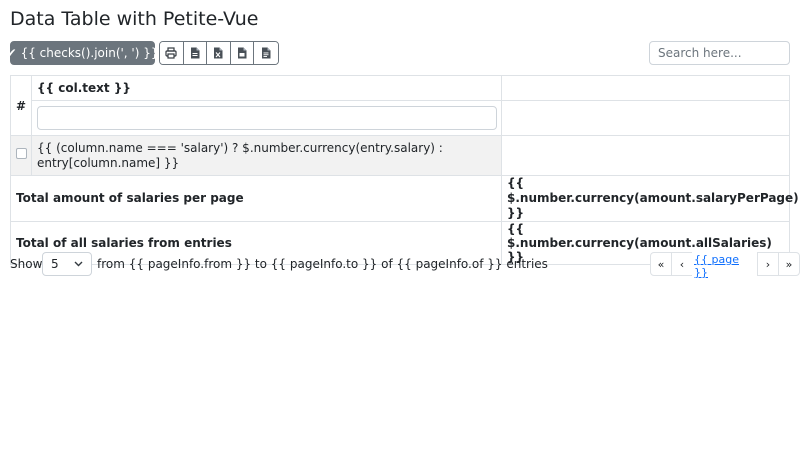 Image resolution: width=800 pixels, height=450 pixels. I want to click on export-pdf-button, so click(242, 53).